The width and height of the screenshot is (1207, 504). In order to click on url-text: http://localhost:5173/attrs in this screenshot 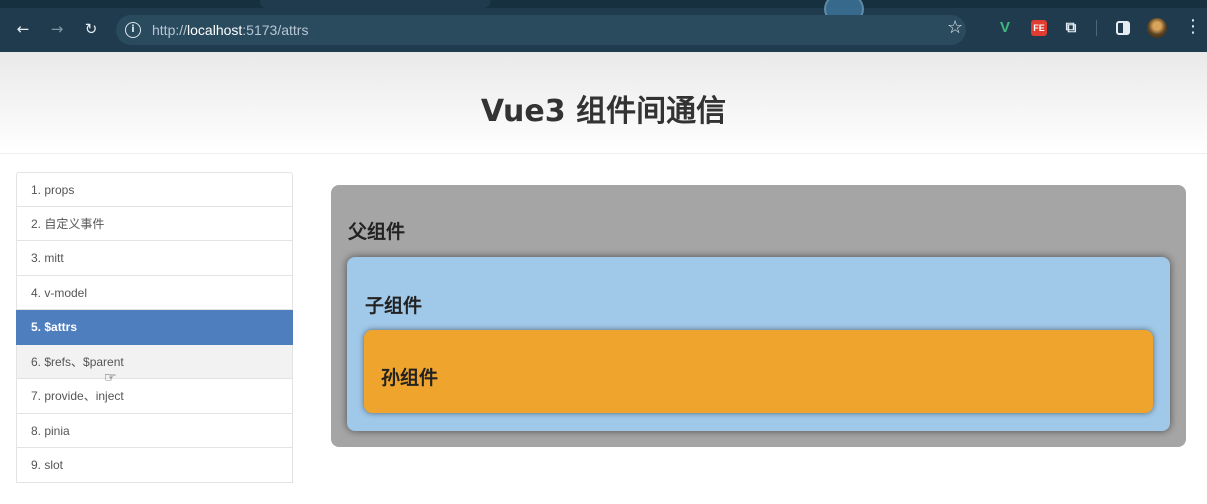, I will do `click(230, 30)`.